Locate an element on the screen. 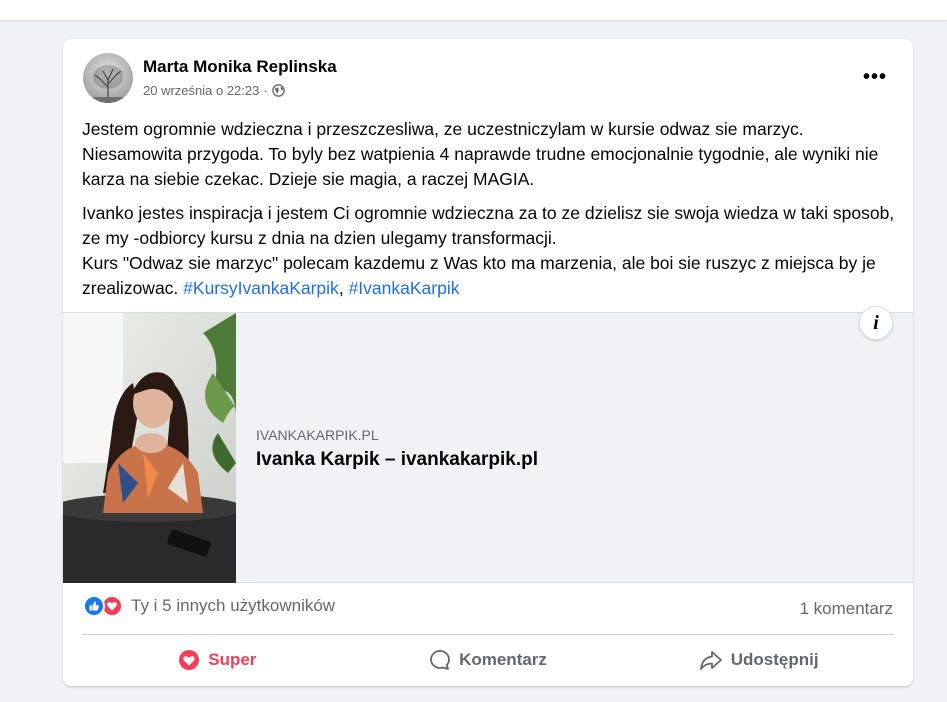 This screenshot has height=702, width=947. super-label: Super is located at coordinates (232, 659).